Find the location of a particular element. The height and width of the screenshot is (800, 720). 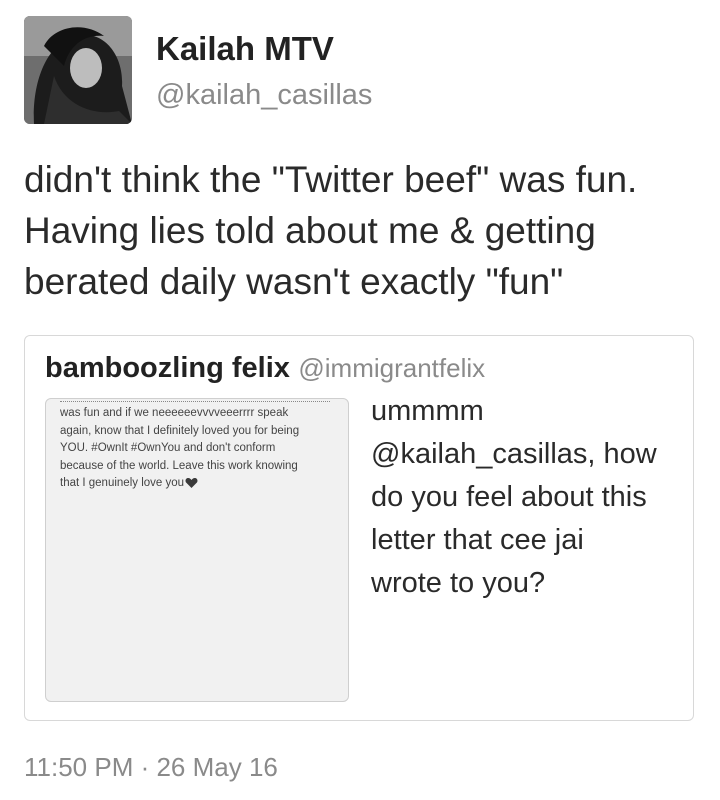

timestamp: 11:50 PM · 26 May 16 is located at coordinates (151, 767).